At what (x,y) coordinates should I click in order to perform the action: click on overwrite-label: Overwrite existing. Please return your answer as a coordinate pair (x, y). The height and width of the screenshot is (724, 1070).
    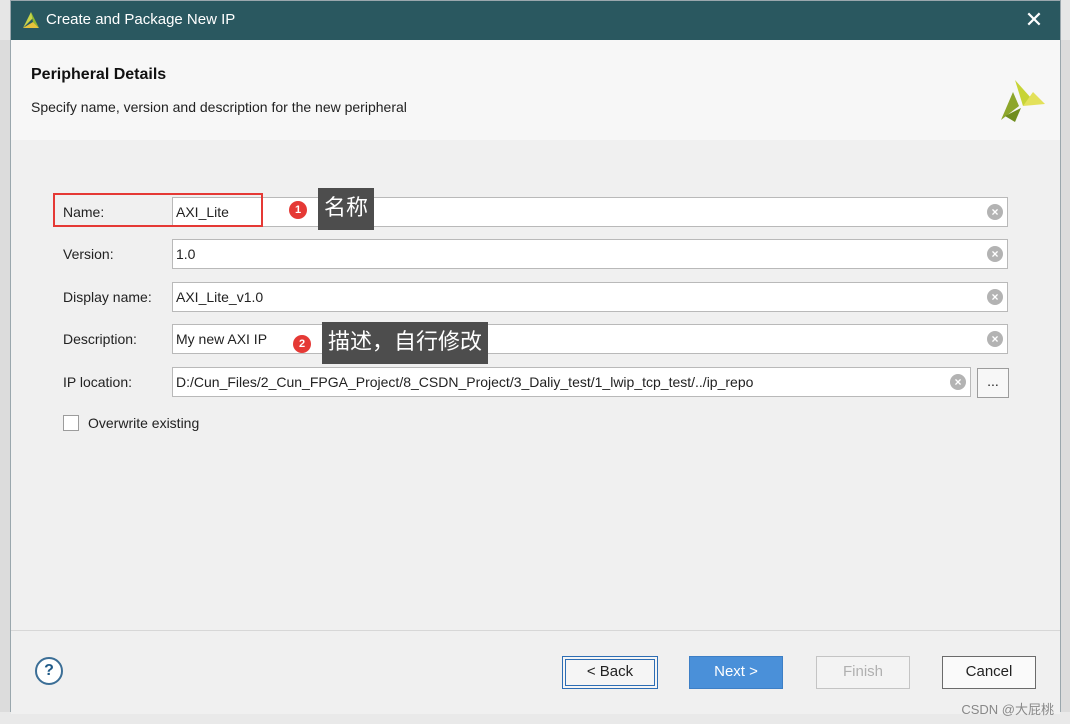
    Looking at the image, I should click on (144, 423).